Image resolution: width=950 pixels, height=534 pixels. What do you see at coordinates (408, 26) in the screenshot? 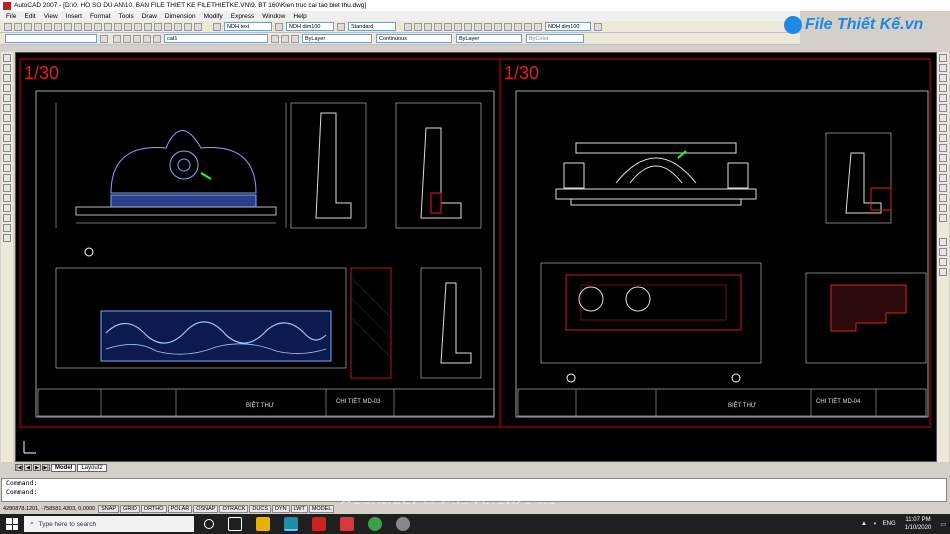
I see `linear-dim-icon` at bounding box center [408, 26].